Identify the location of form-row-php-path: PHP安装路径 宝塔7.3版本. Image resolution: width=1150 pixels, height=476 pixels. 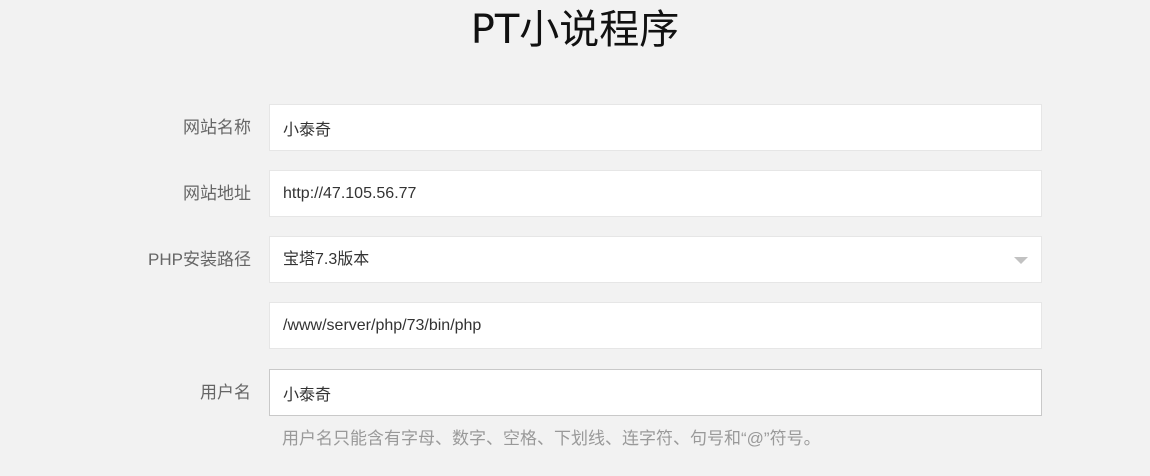
(575, 259).